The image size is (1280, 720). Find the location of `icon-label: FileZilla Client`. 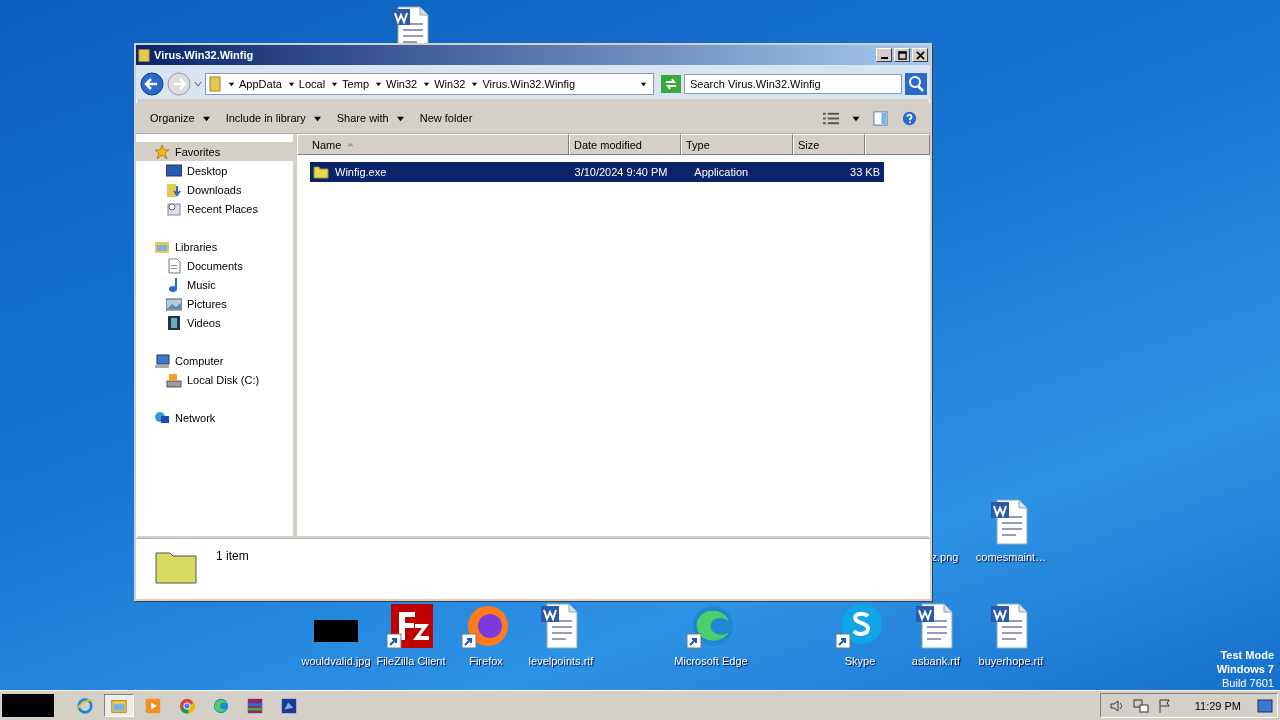

icon-label: FileZilla Client is located at coordinates (411, 661).